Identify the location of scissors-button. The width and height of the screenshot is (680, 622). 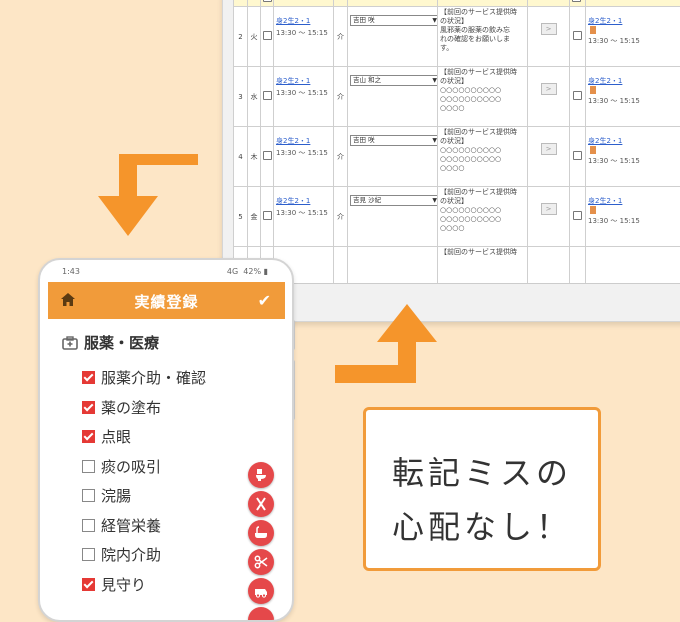
(261, 562).